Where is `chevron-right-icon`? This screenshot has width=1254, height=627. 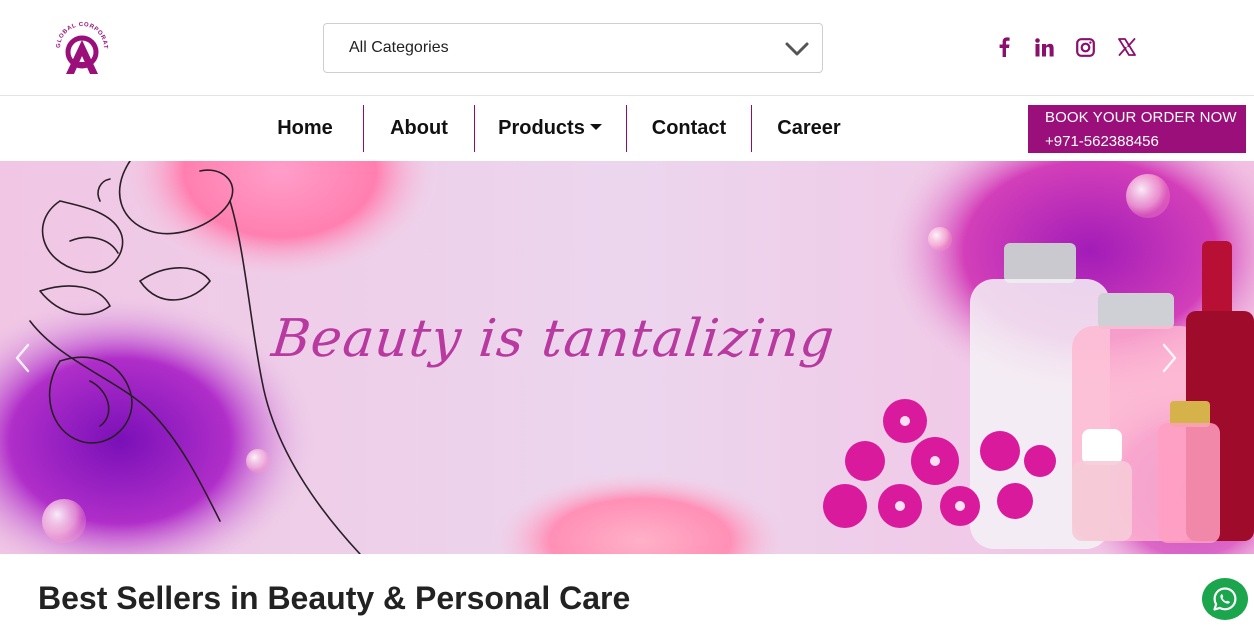
chevron-right-icon is located at coordinates (1169, 358).